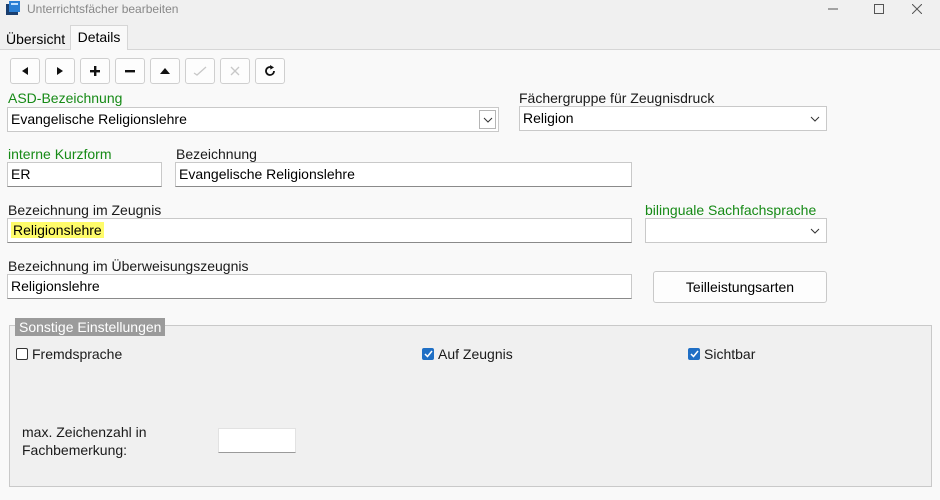  I want to click on group-title: Sonstige Einstellungen, so click(90, 327).